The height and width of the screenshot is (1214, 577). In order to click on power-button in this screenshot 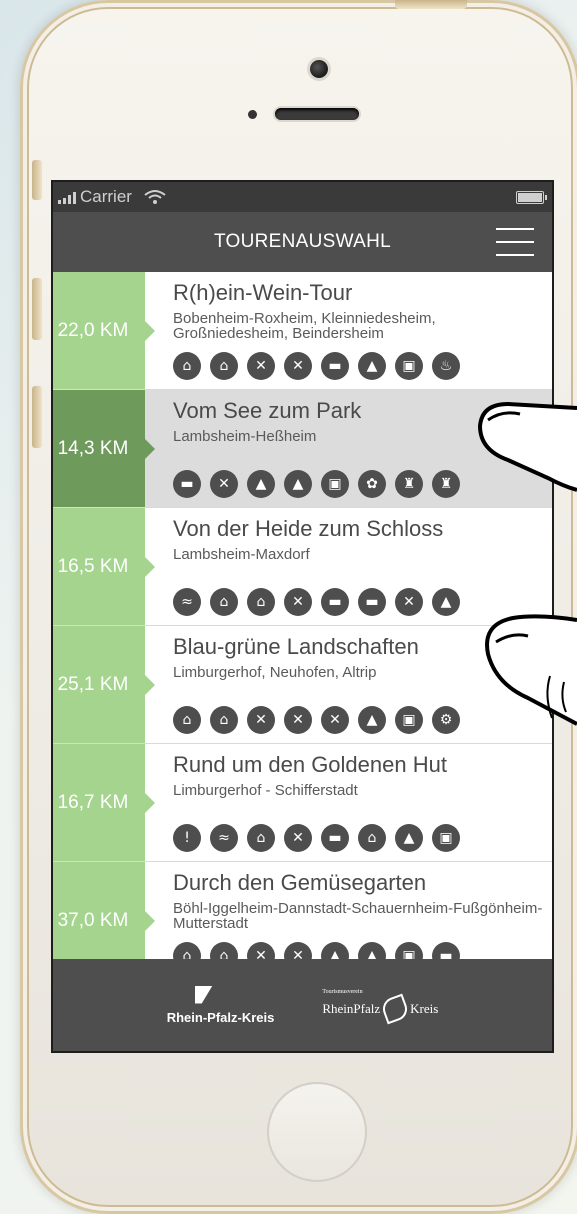, I will do `click(431, 4)`.